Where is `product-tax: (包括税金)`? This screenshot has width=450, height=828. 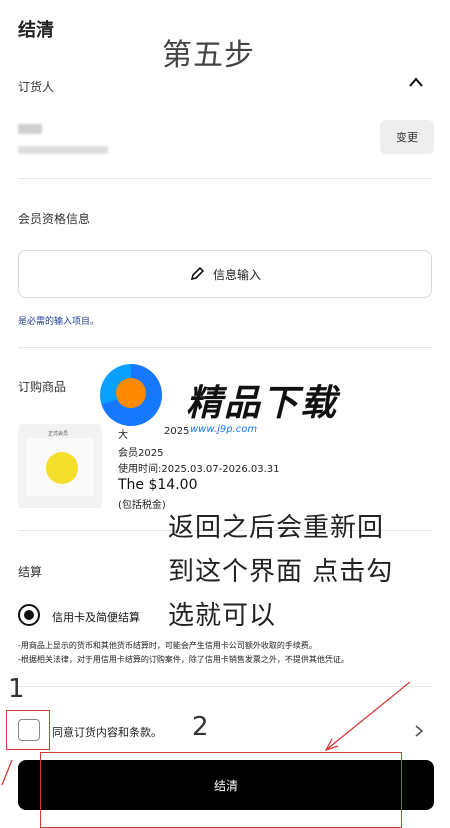
product-tax: (包括税金) is located at coordinates (142, 505).